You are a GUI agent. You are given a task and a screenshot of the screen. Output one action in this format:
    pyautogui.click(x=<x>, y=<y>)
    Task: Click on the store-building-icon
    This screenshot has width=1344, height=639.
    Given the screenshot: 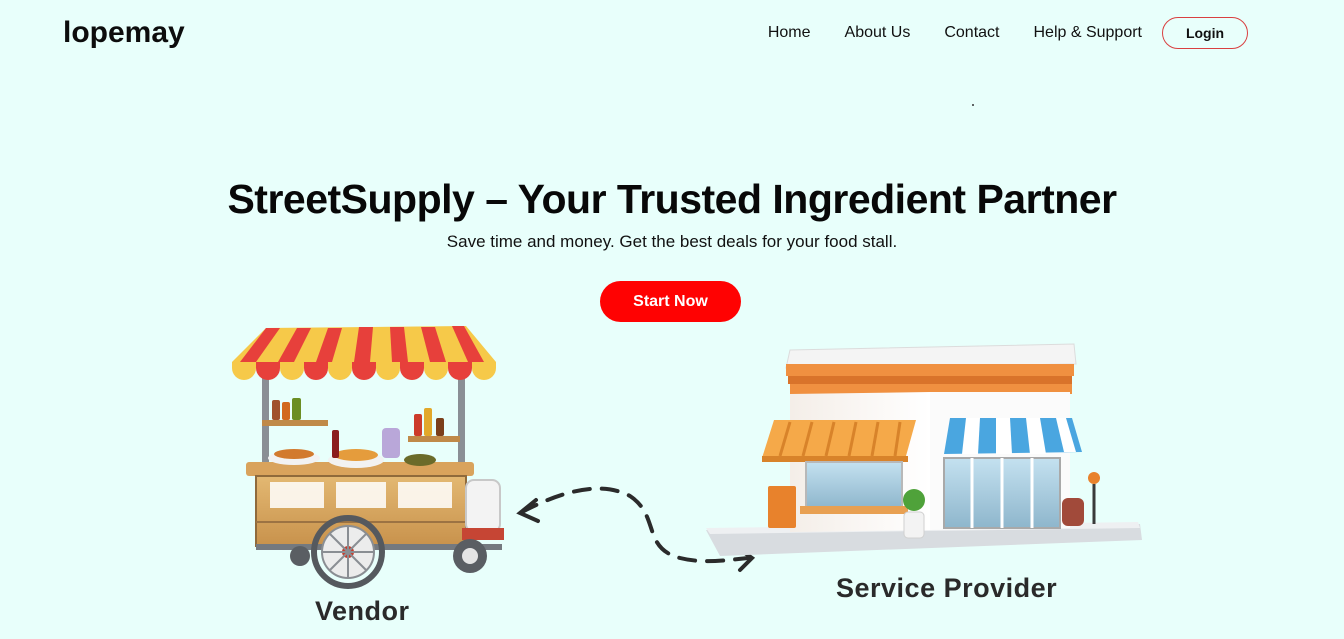 What is the action you would take?
    pyautogui.click(x=924, y=449)
    